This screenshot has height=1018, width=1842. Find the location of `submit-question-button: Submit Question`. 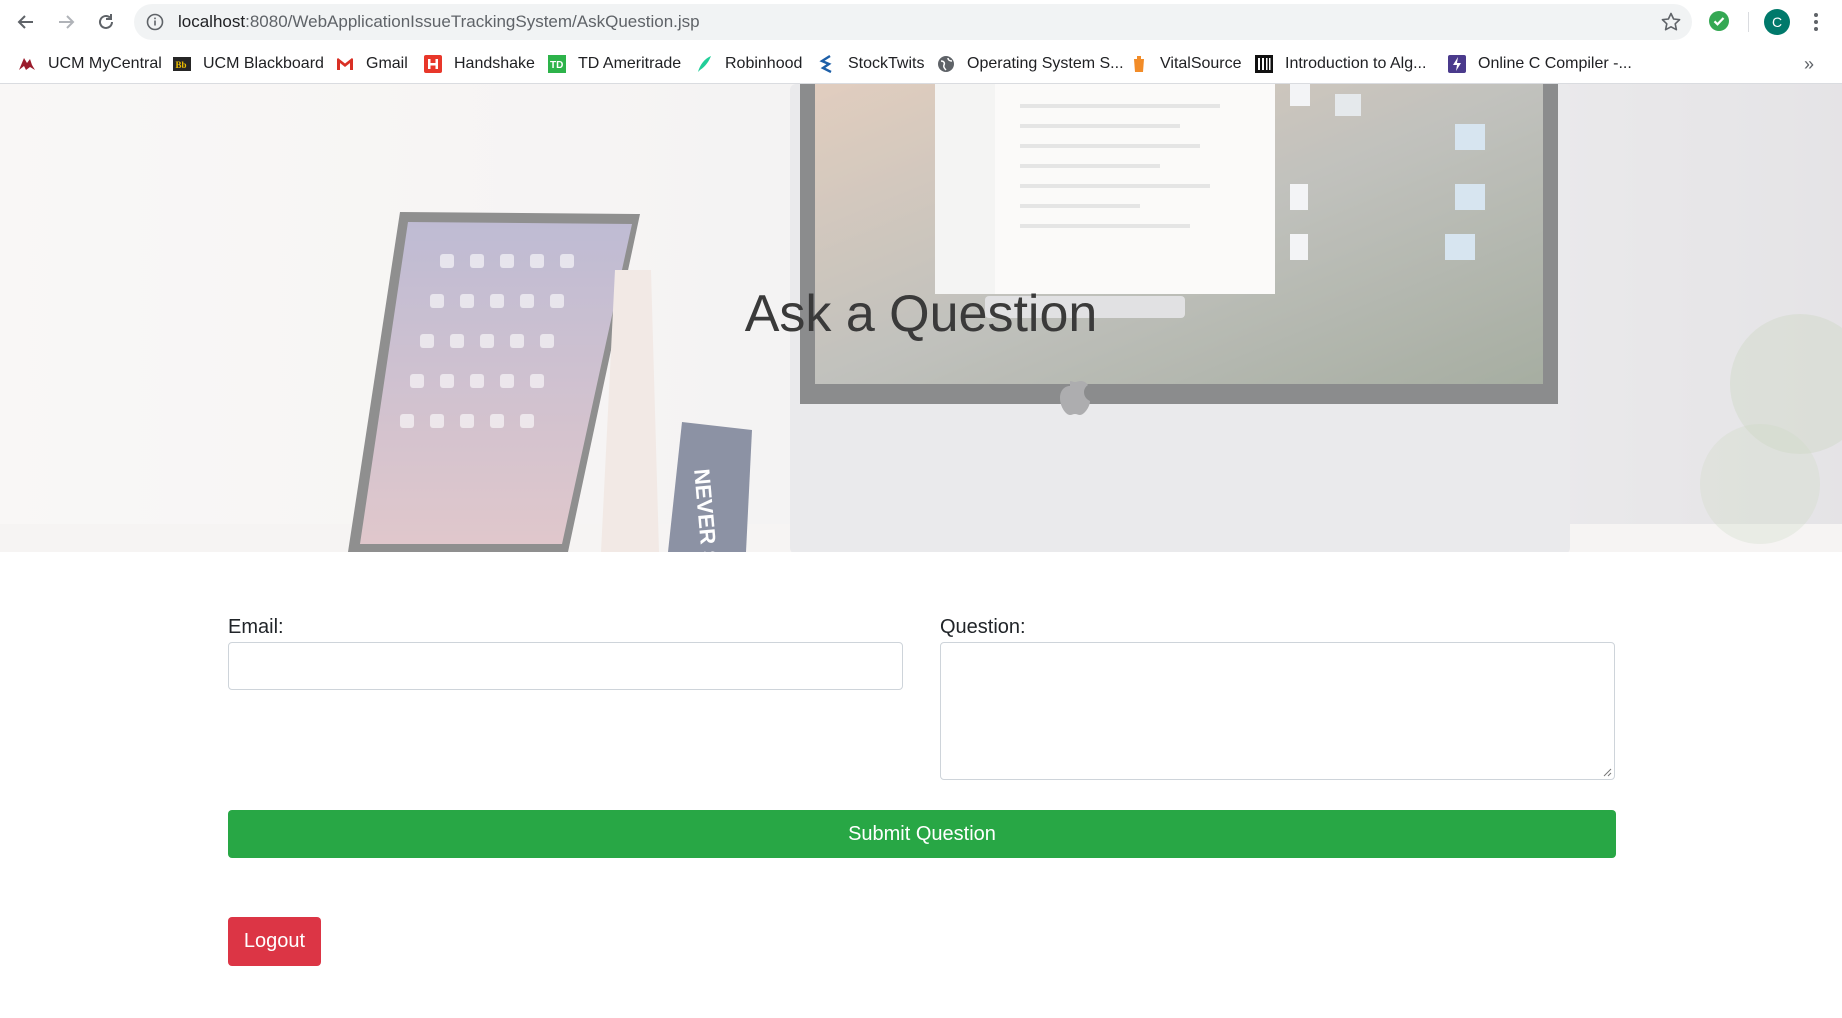

submit-question-button: Submit Question is located at coordinates (922, 834).